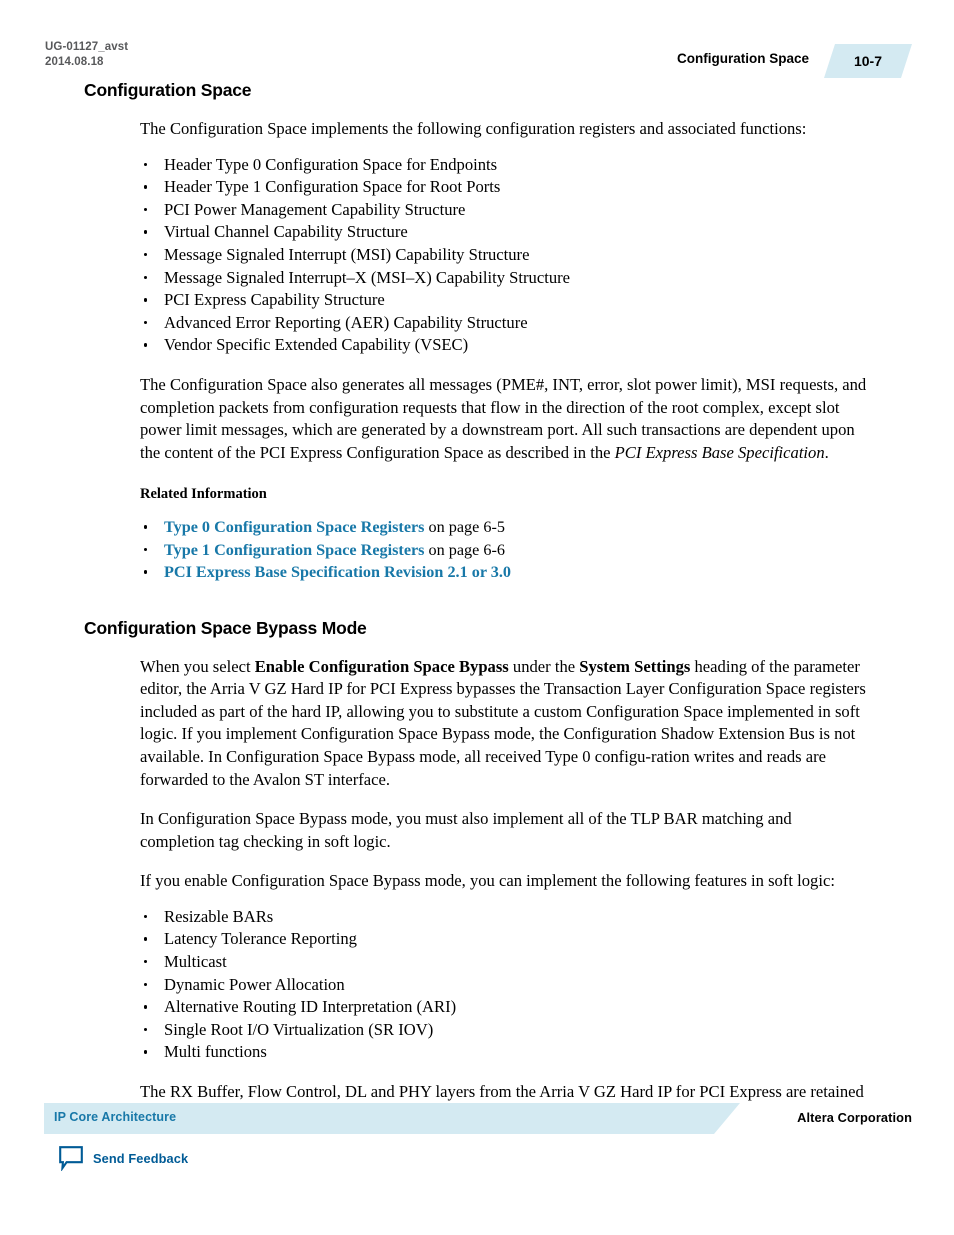  What do you see at coordinates (635, 666) in the screenshot?
I see `s2p1-bold-system-settings: System Settings` at bounding box center [635, 666].